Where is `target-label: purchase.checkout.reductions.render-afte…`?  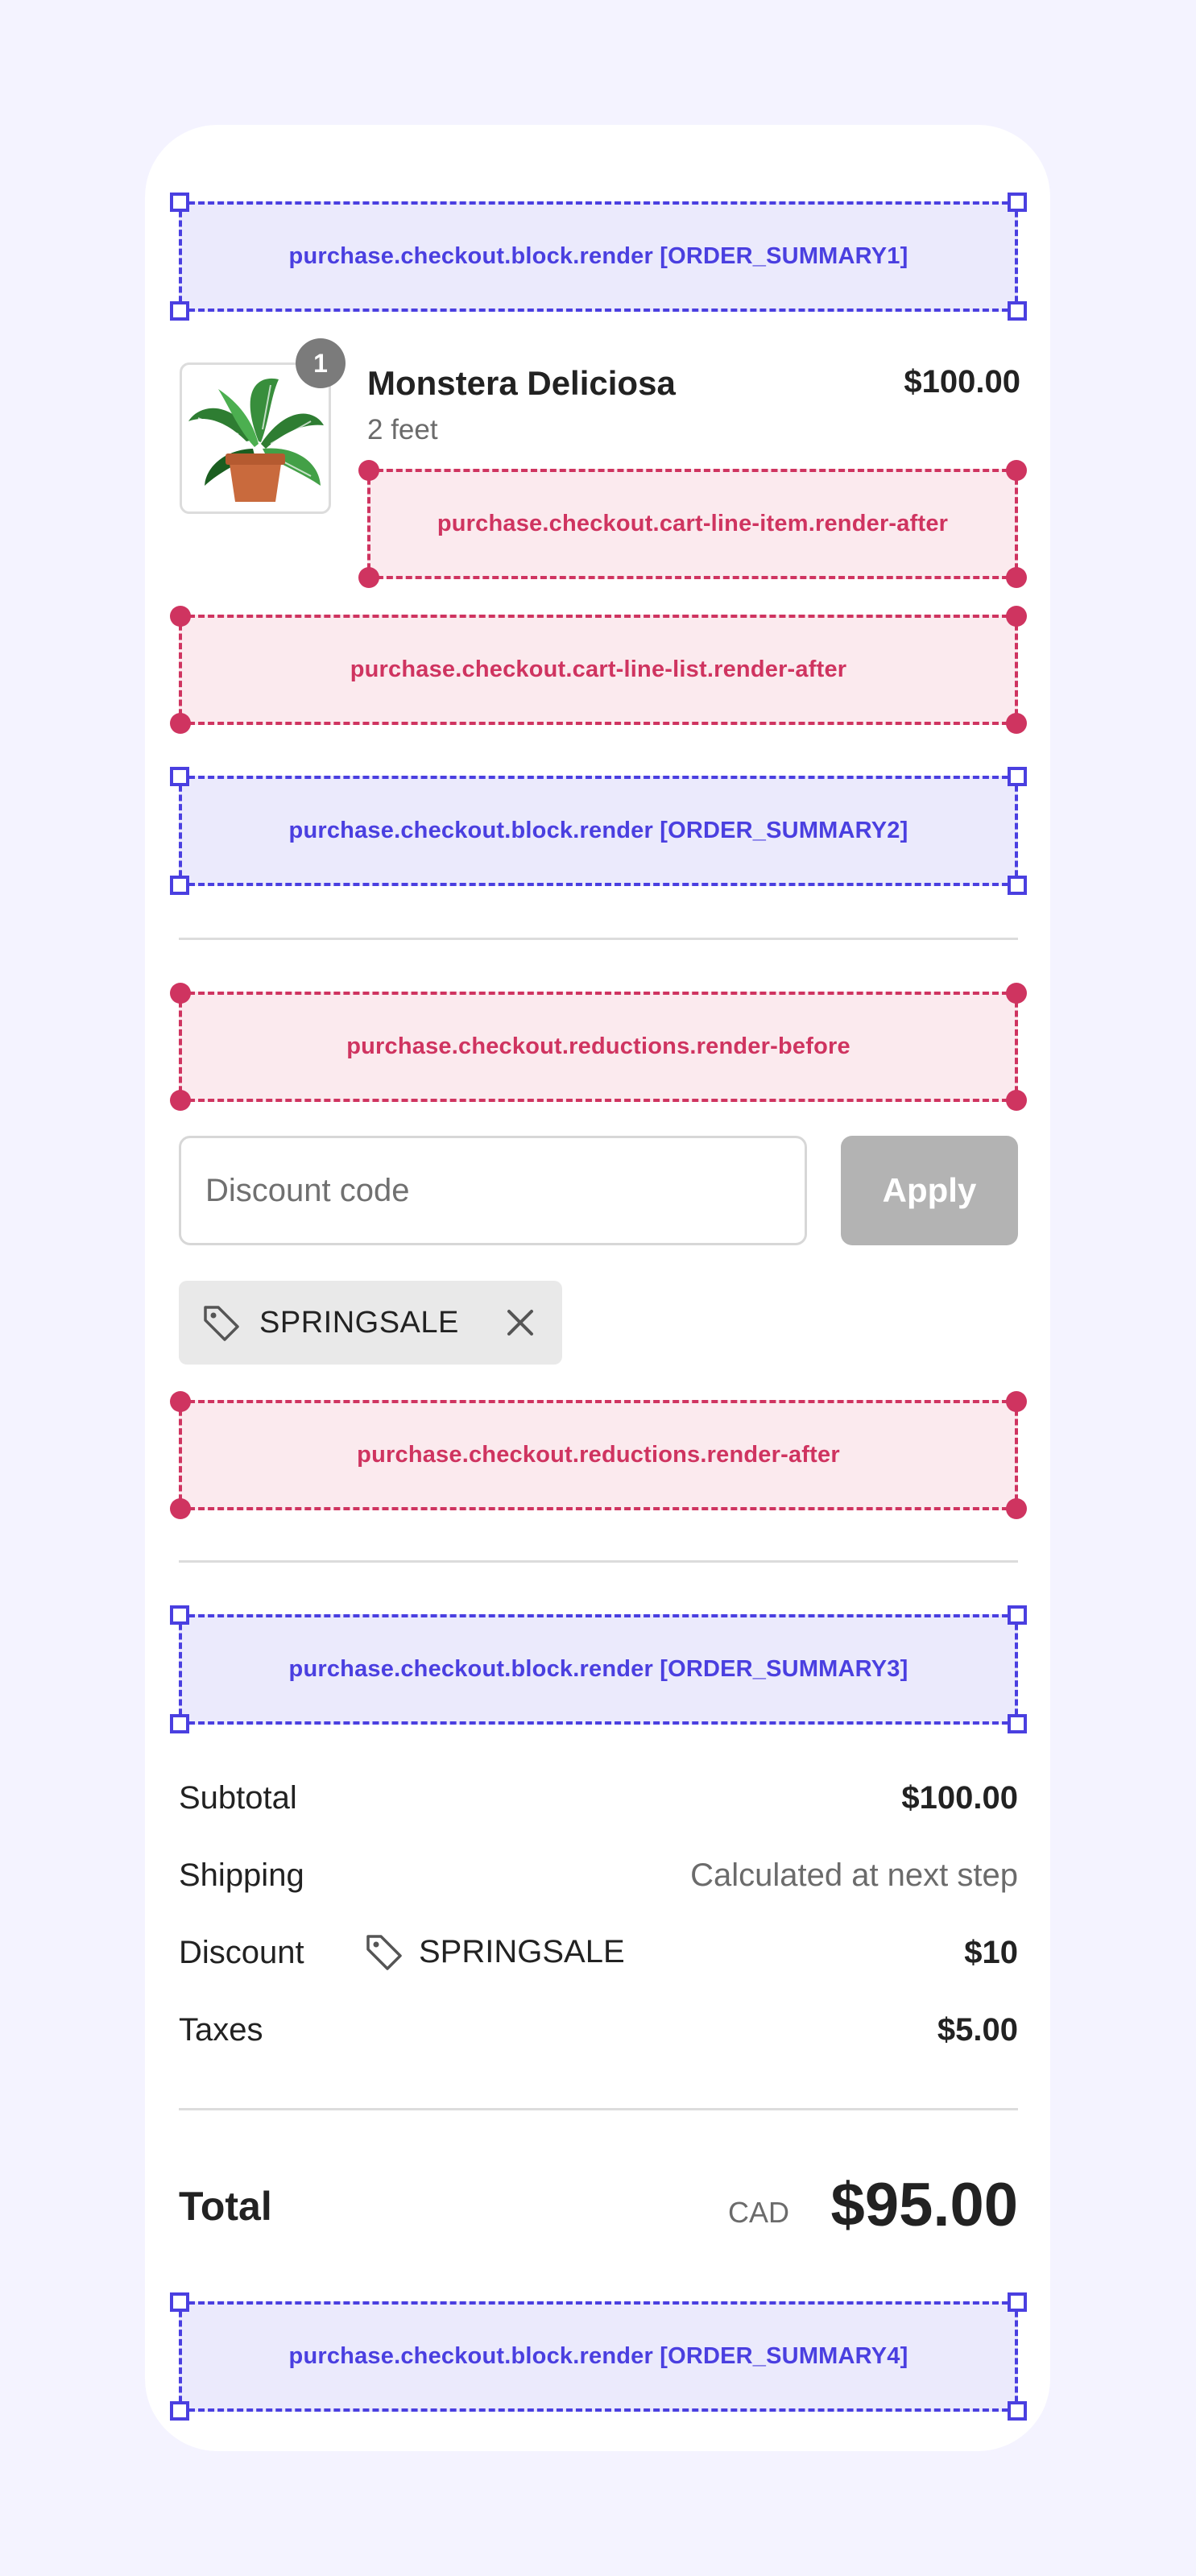 target-label: purchase.checkout.reductions.render-afte… is located at coordinates (598, 1455).